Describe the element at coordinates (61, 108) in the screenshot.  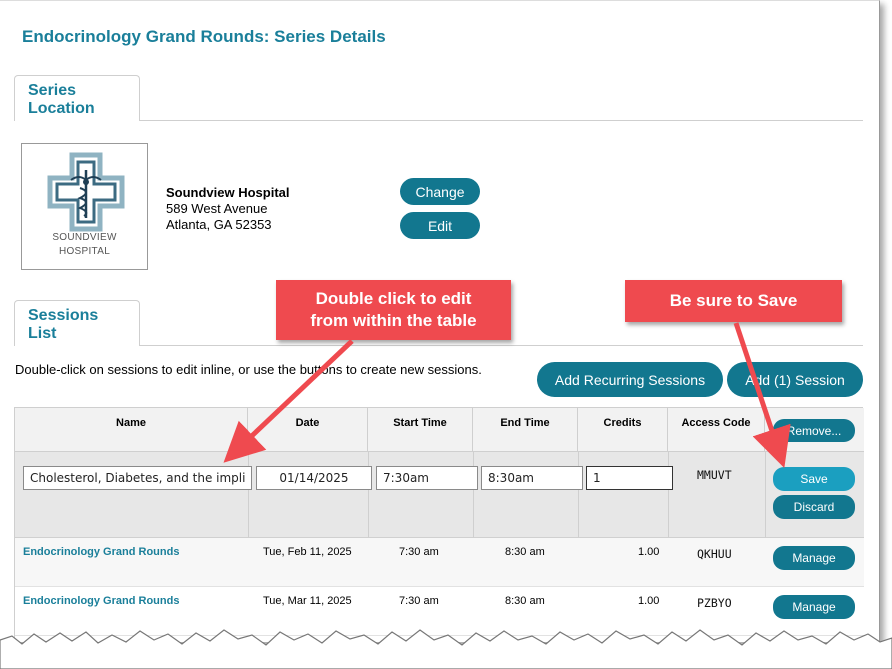
I see `tab-label-line2: Location` at that location.